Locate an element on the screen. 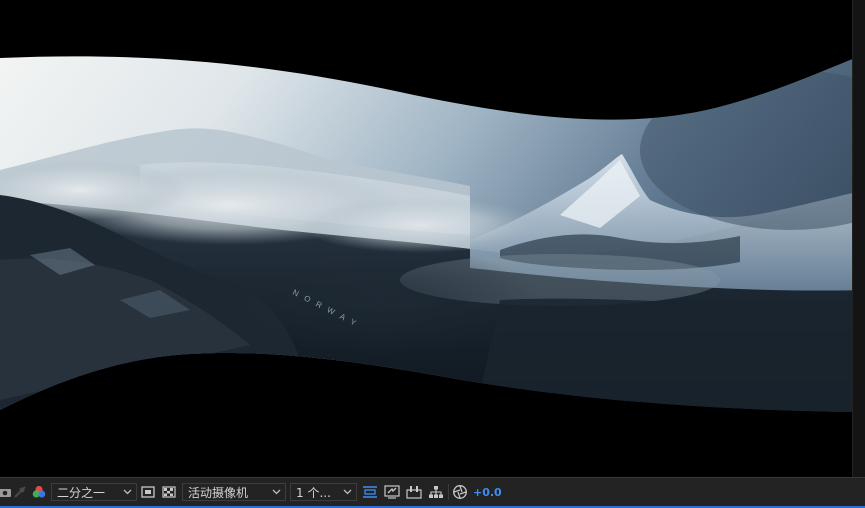  channel-button is located at coordinates (39, 492).